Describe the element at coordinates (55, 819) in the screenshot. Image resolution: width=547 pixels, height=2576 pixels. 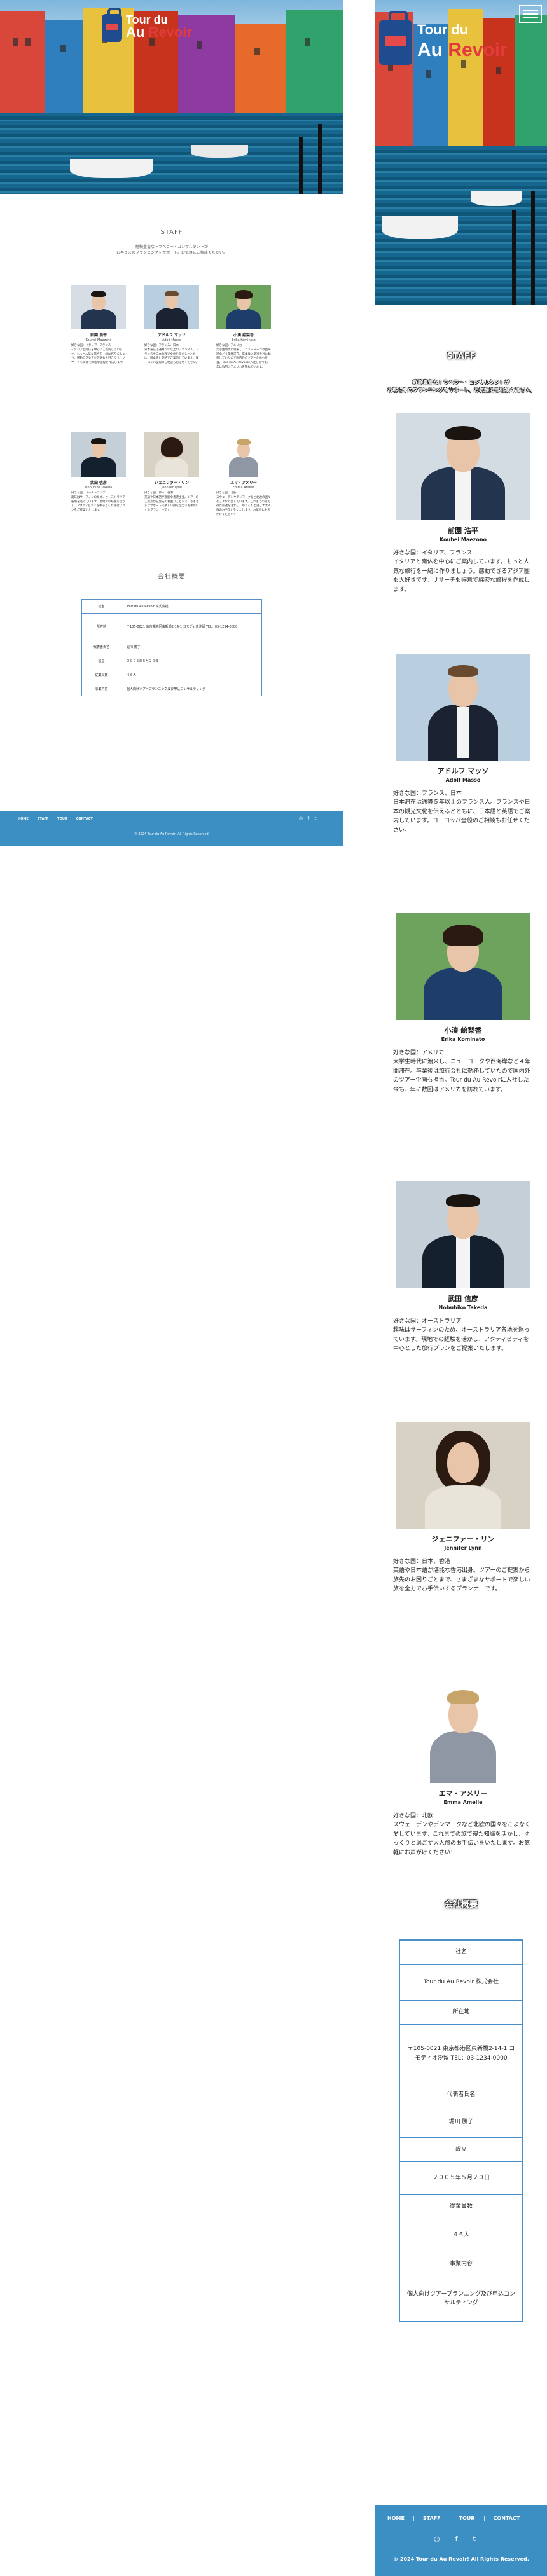
I see `desktop-footer-nav: HOME STAFF TOUR CONTACT` at that location.